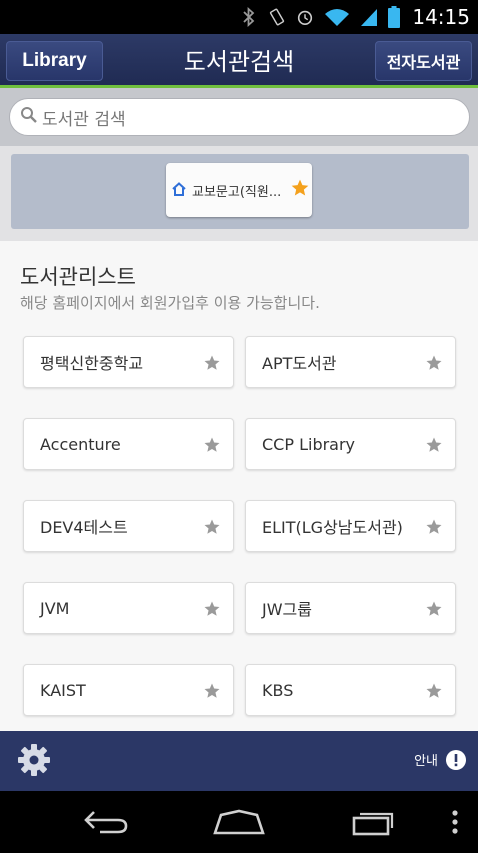 Image resolution: width=478 pixels, height=853 pixels. I want to click on library-item-name: Accenture, so click(80, 444).